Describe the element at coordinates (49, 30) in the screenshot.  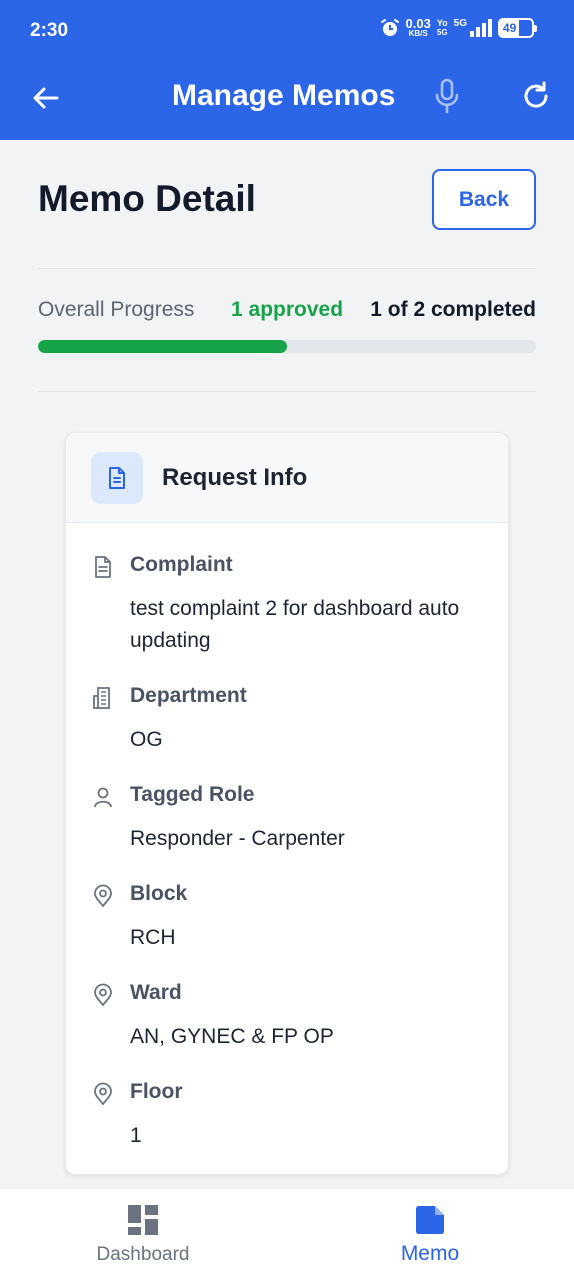
I see `status-time: 2:30` at that location.